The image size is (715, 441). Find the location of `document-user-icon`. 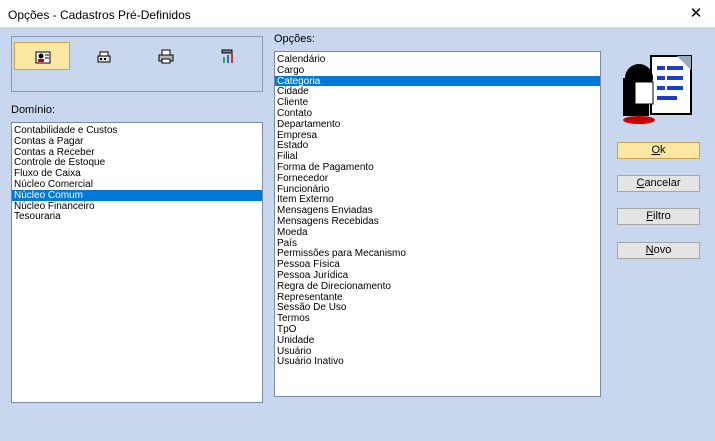

document-user-icon is located at coordinates (657, 89).